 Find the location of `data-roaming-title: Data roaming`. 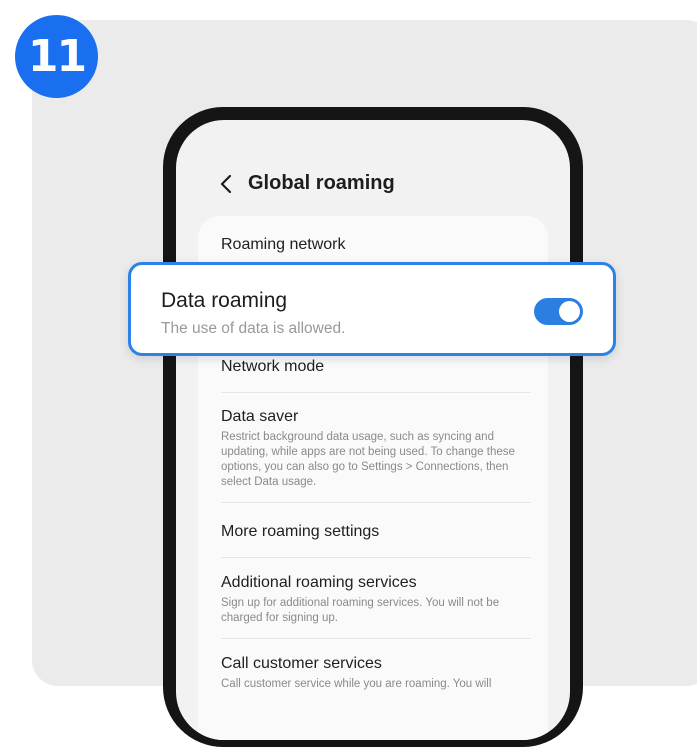

data-roaming-title: Data roaming is located at coordinates (224, 300).